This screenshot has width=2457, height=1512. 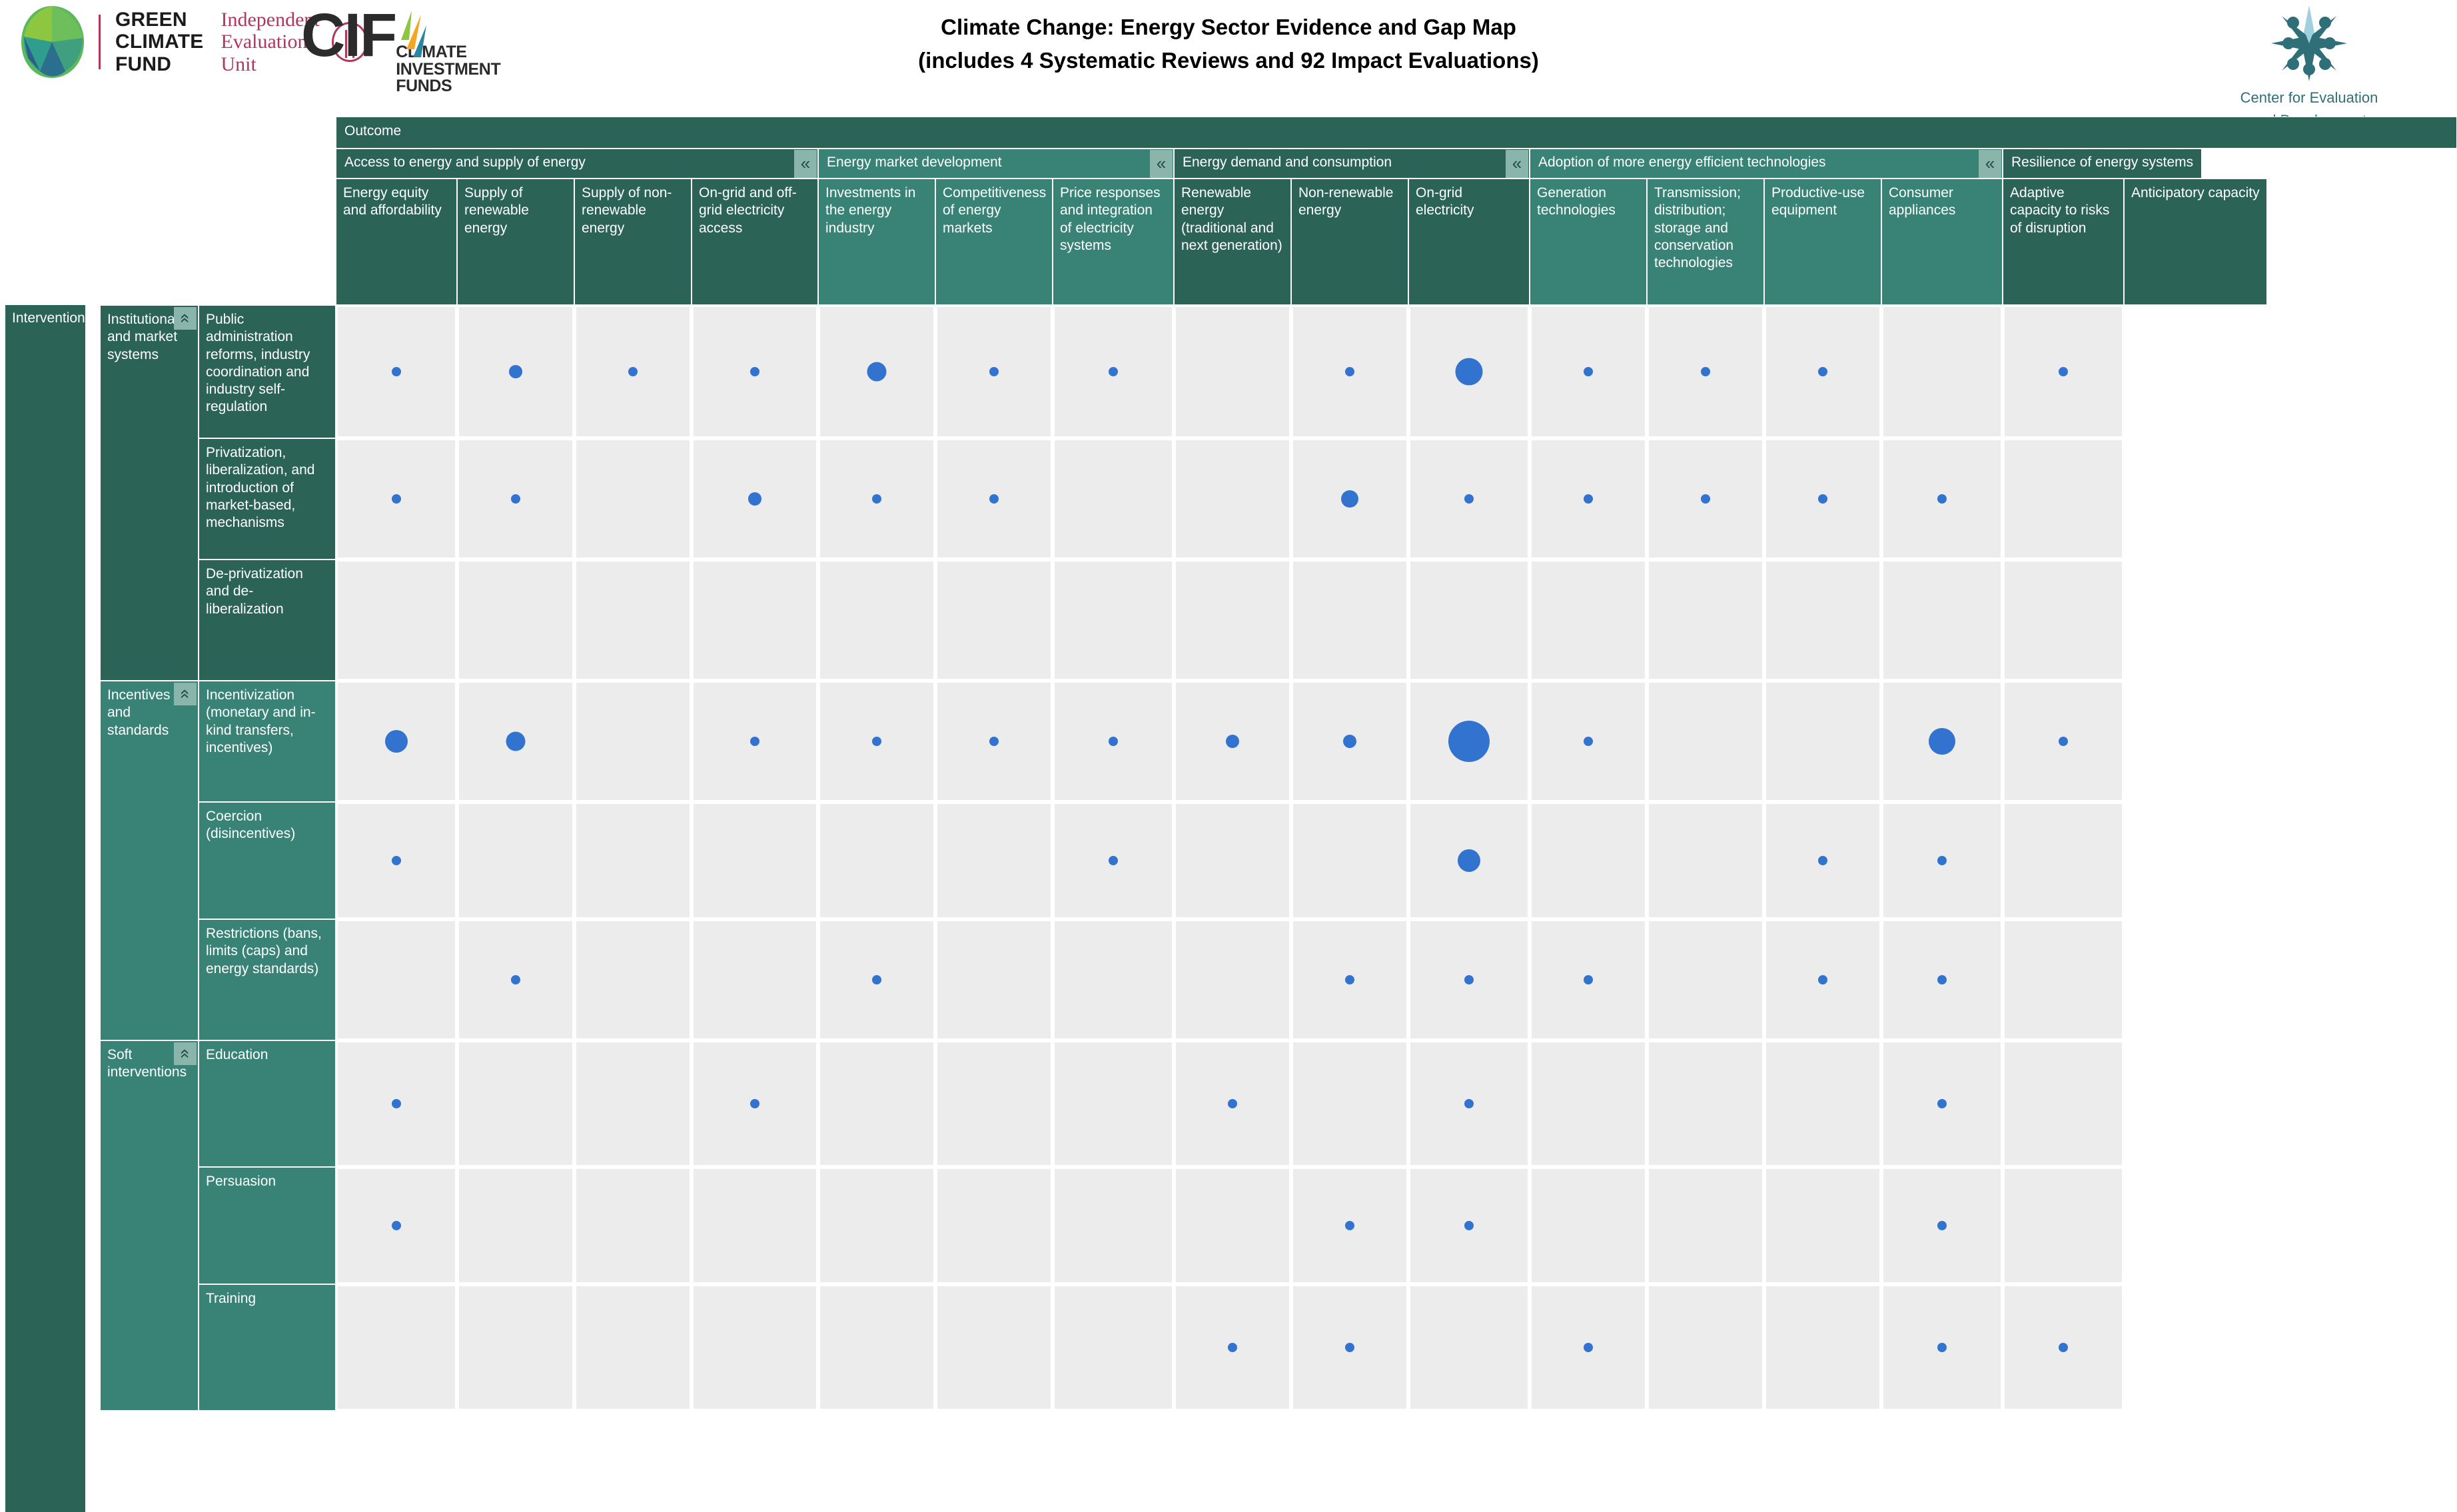 I want to click on matrix-cell-r4-c14, so click(x=2064, y=861).